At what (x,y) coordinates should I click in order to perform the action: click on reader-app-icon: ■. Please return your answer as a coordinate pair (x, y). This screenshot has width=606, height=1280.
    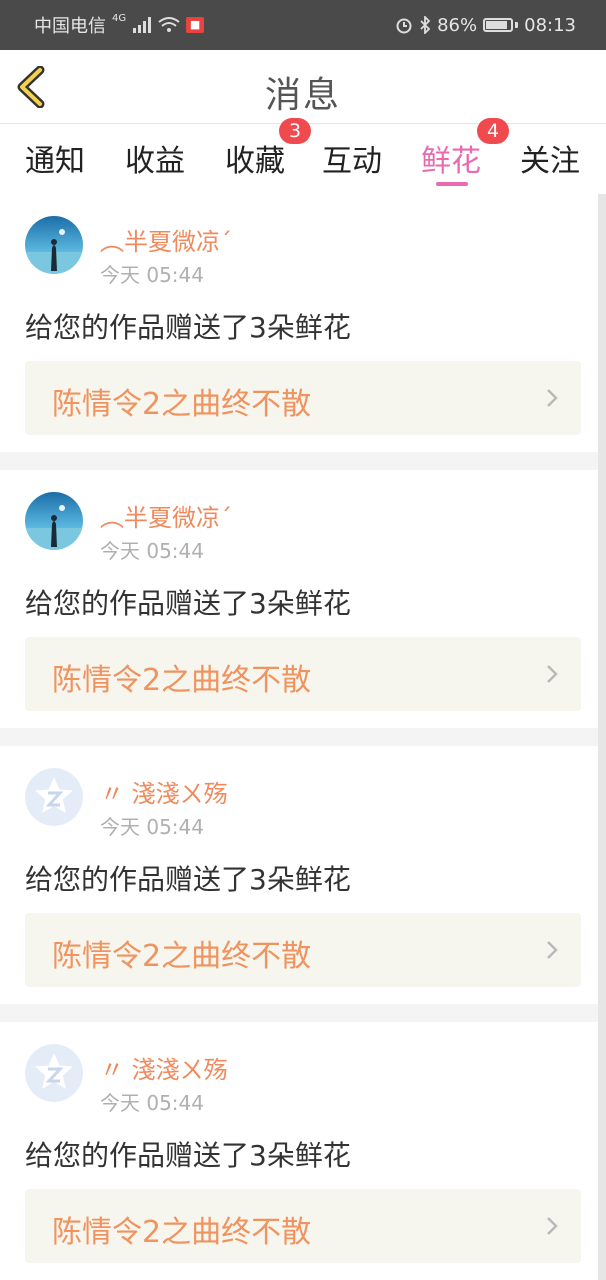
    Looking at the image, I should click on (195, 25).